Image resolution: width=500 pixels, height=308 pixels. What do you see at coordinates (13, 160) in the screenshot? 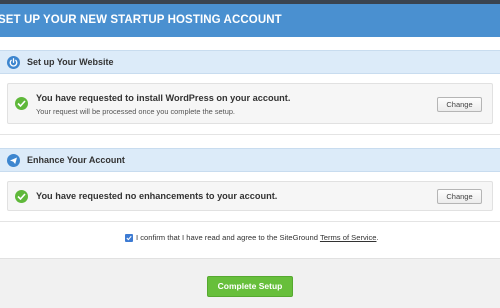
I see `paper-plane-icon` at bounding box center [13, 160].